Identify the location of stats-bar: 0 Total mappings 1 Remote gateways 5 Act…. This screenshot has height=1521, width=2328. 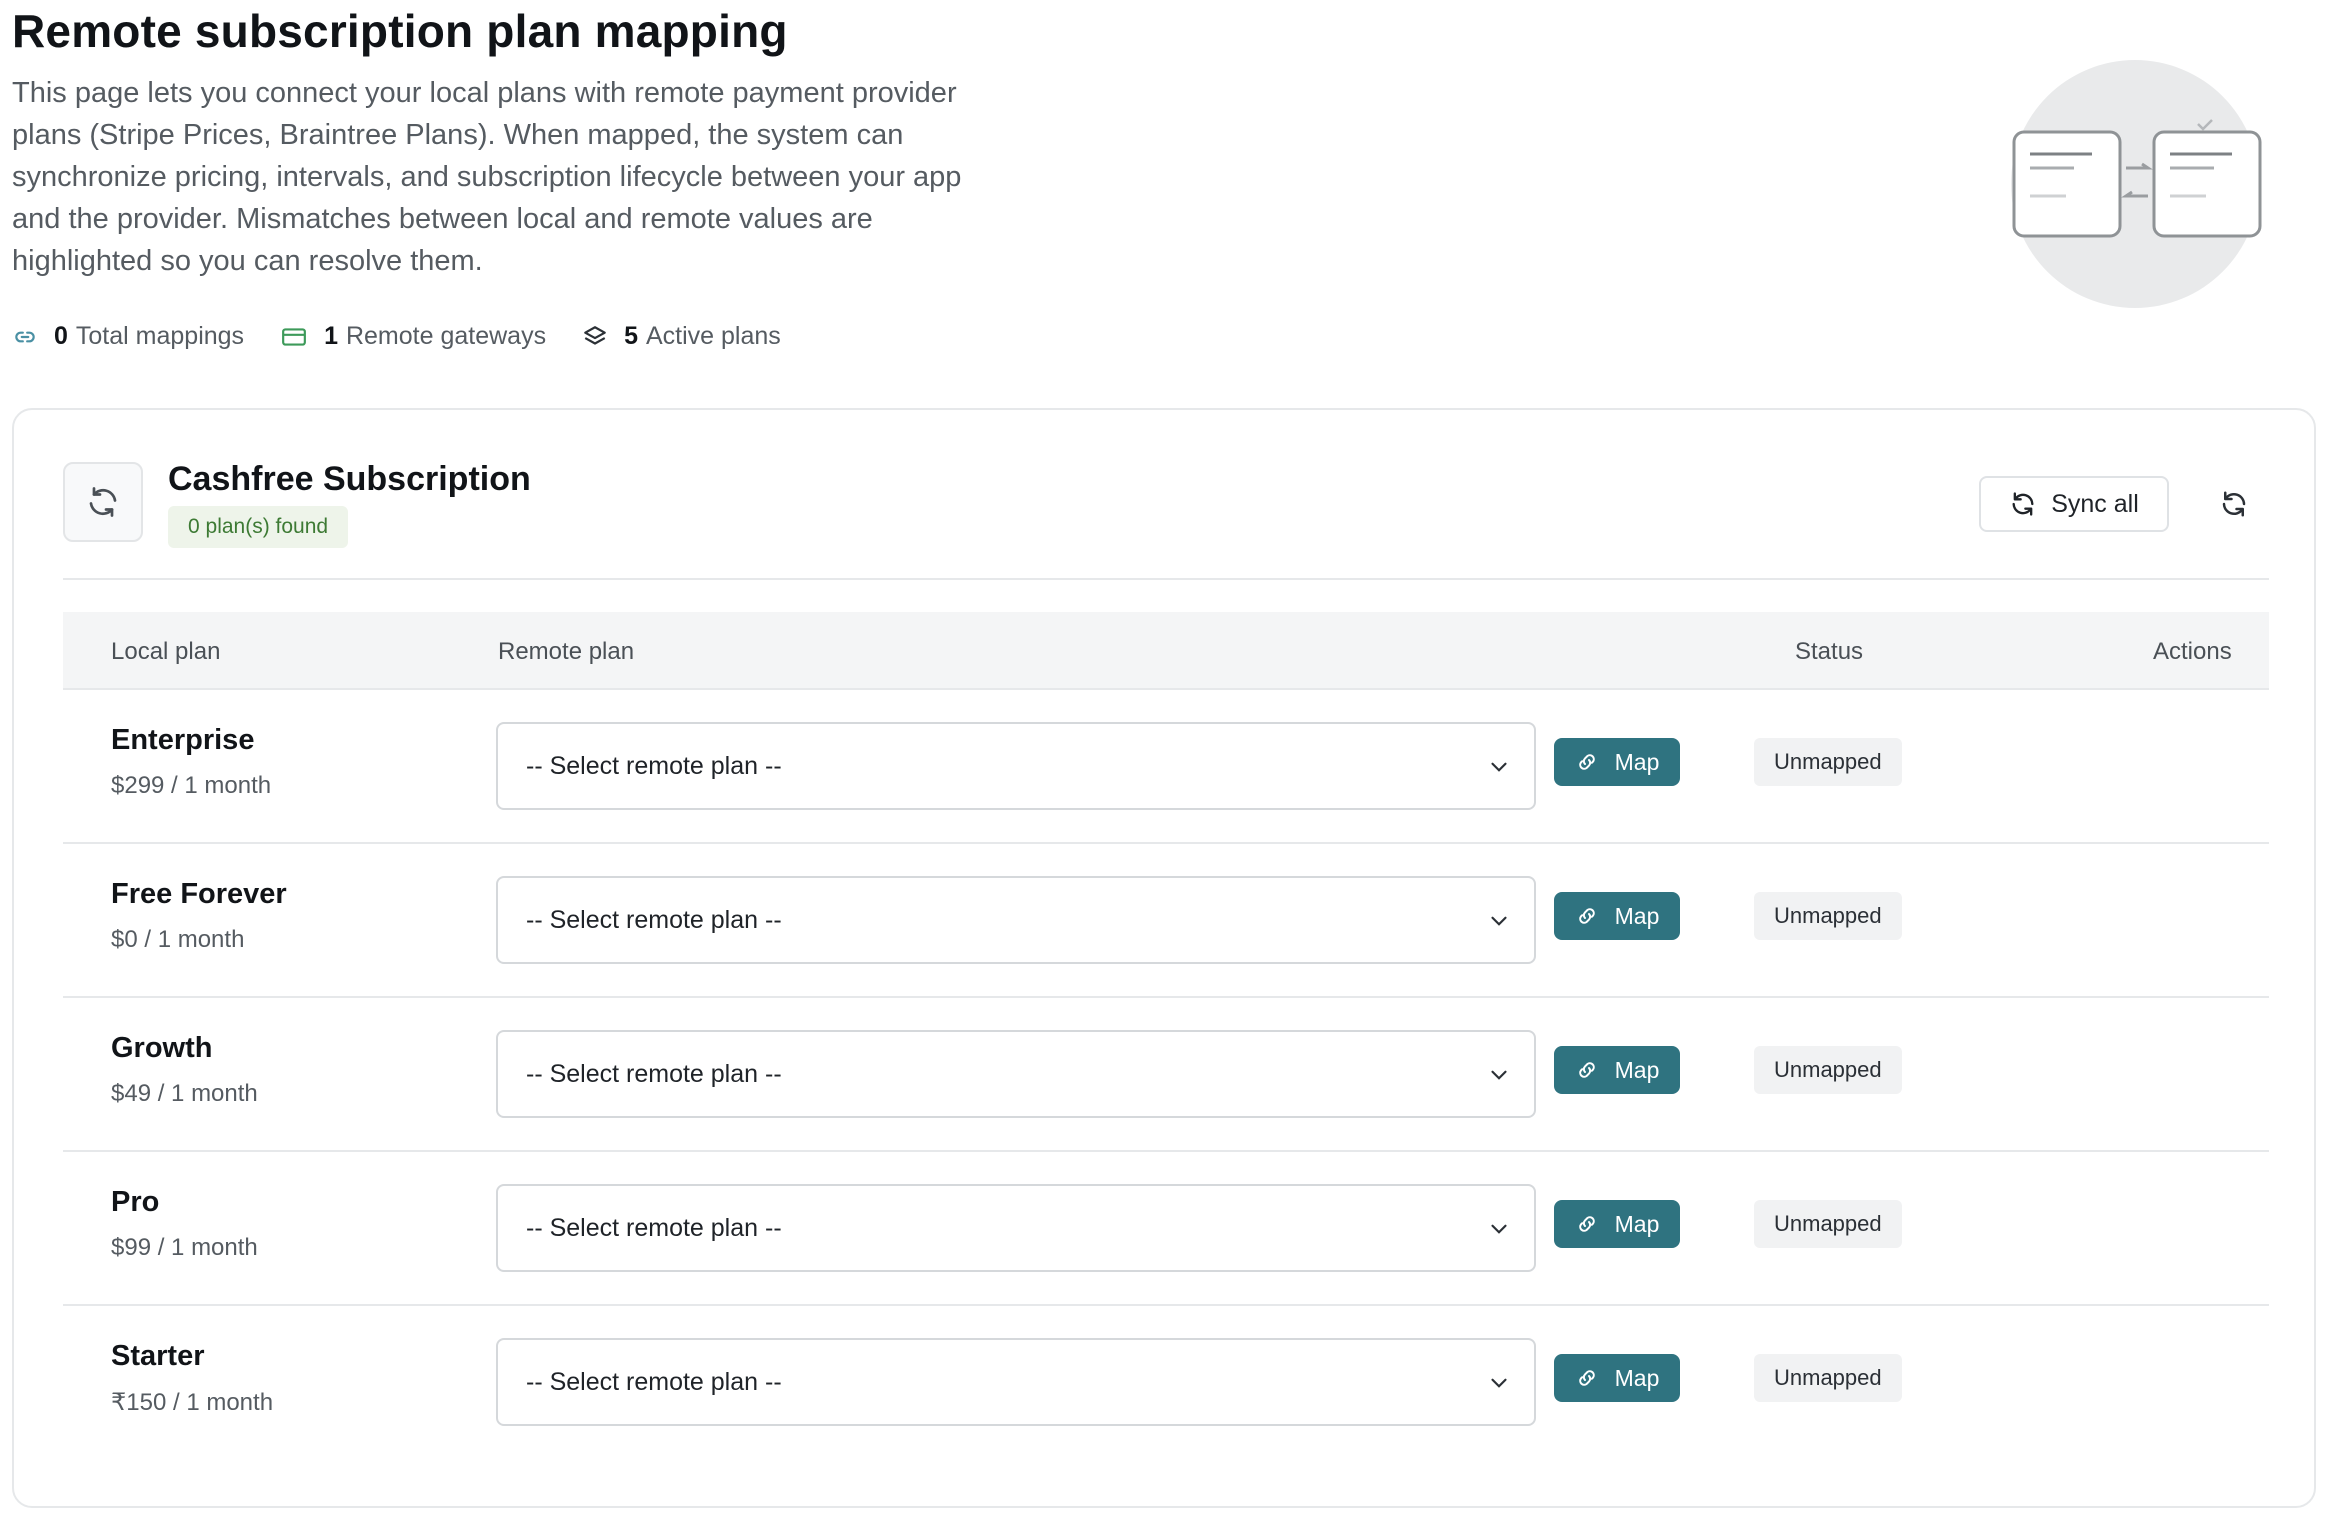
(414, 336).